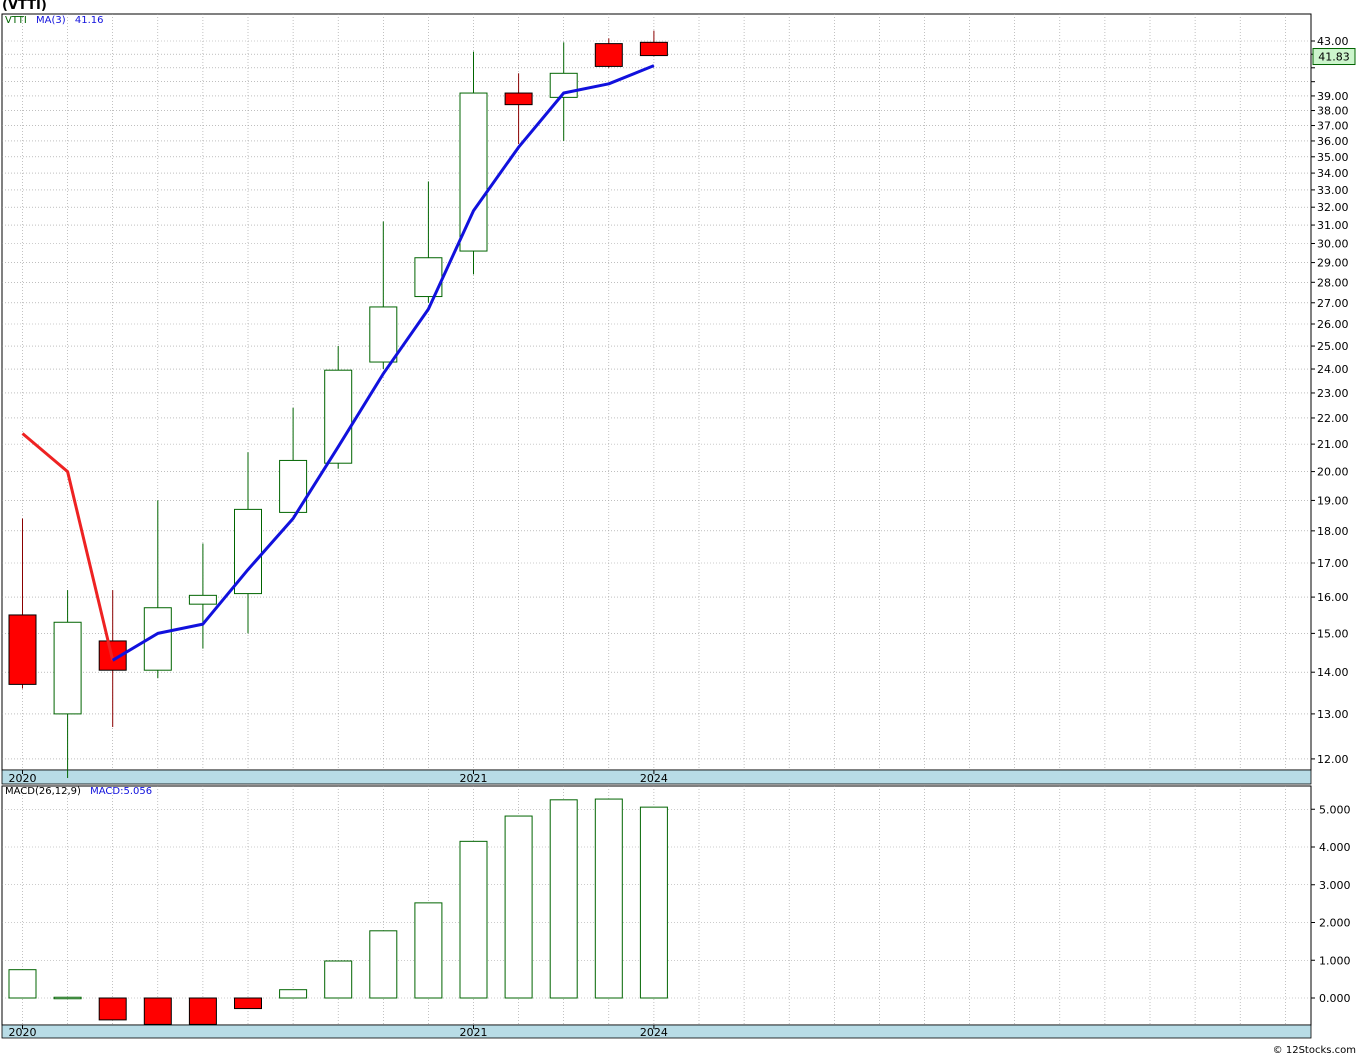  What do you see at coordinates (1333, 263) in the screenshot?
I see `price-ytick-label: 29.00` at bounding box center [1333, 263].